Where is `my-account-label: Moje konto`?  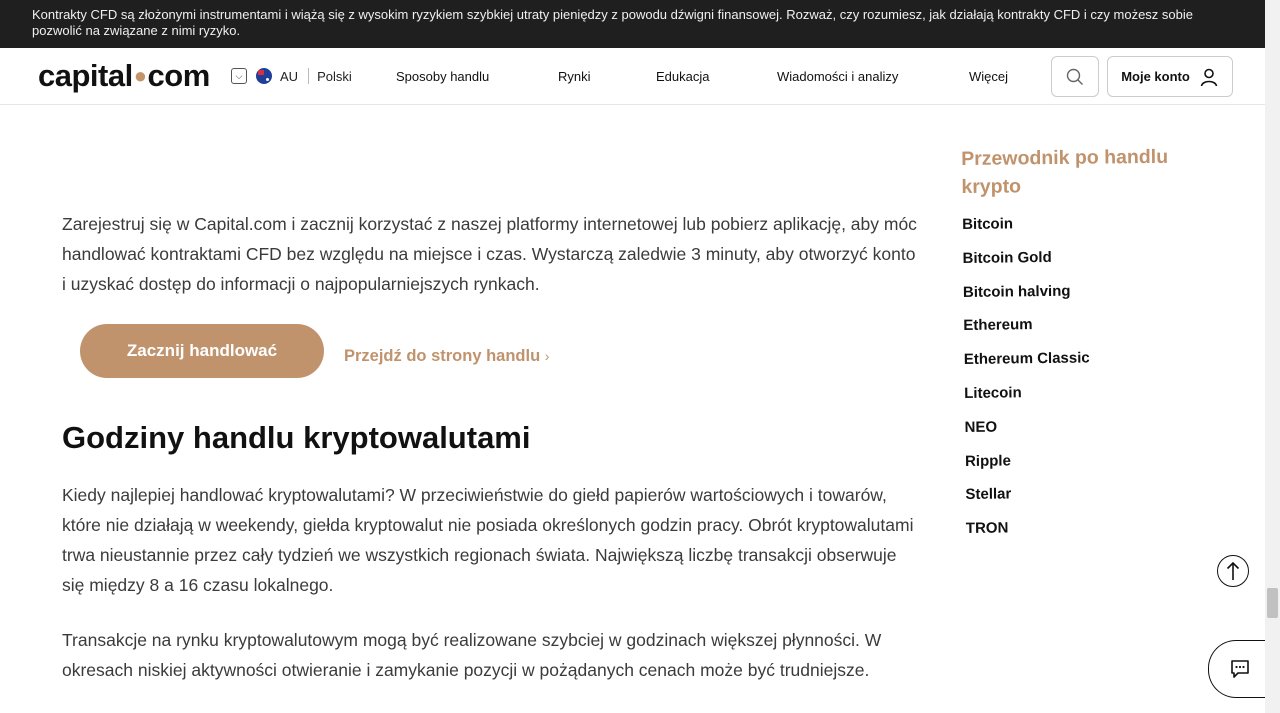
my-account-label: Moje konto is located at coordinates (1155, 76).